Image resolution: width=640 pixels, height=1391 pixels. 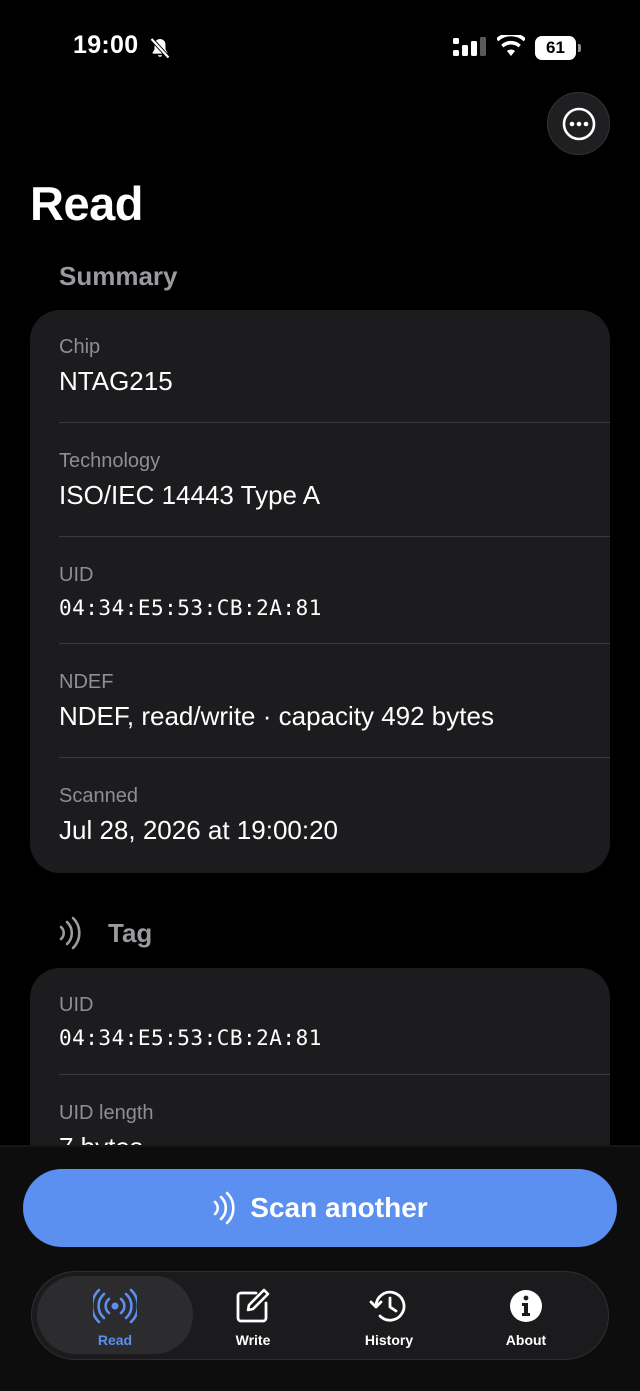 What do you see at coordinates (253, 1305) in the screenshot?
I see `square-pencil-icon` at bounding box center [253, 1305].